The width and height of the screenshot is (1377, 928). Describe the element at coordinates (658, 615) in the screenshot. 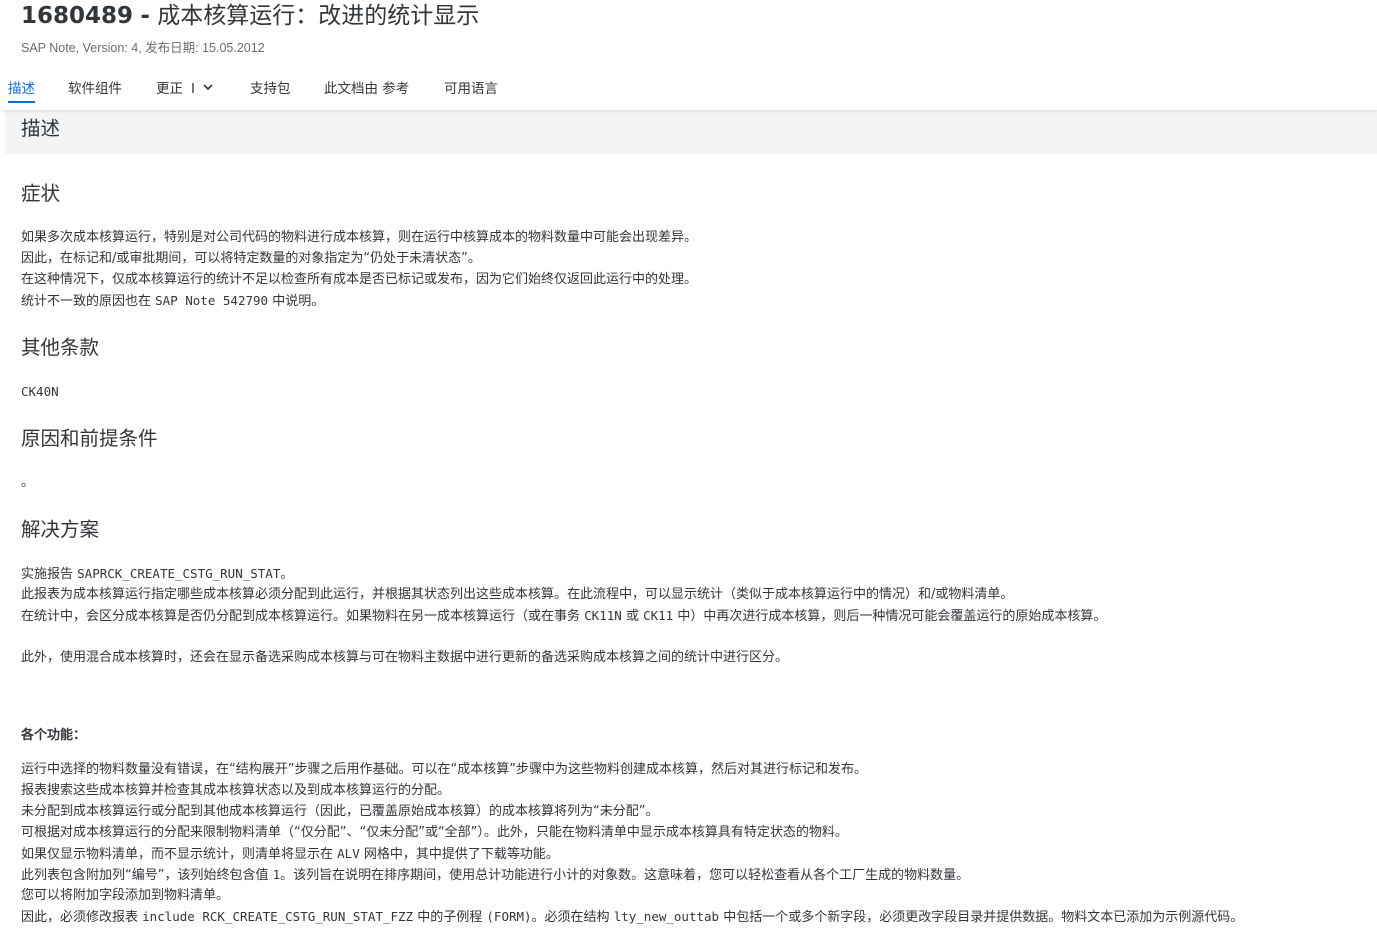

I see `transaction-code: CK11` at that location.